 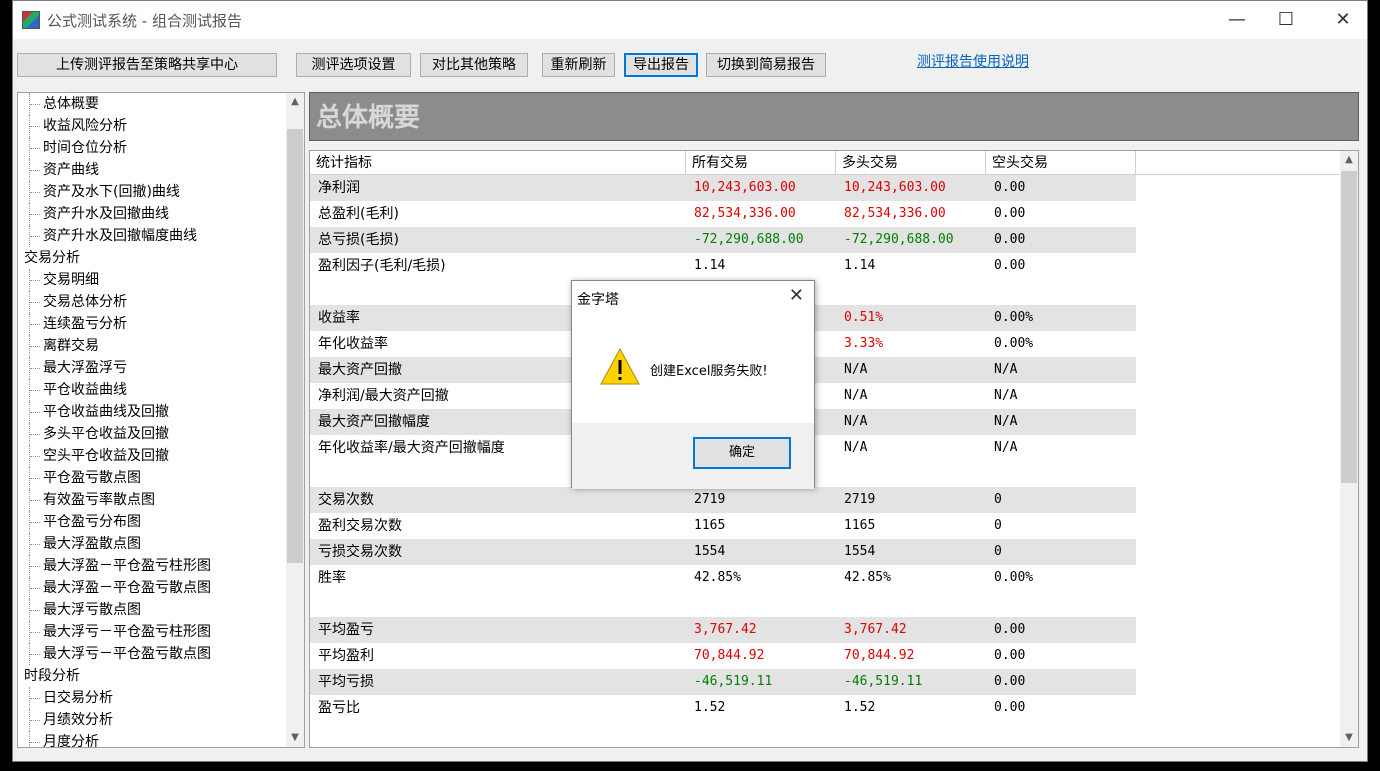 What do you see at coordinates (153, 632) in the screenshot?
I see `tree-item: 最大浮亏－平仓盈亏柱形图` at bounding box center [153, 632].